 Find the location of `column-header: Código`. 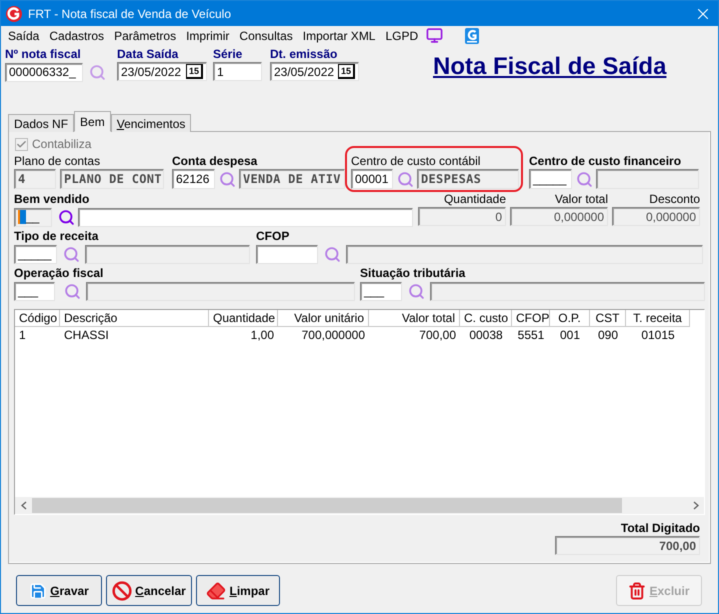

column-header: Código is located at coordinates (37, 318).